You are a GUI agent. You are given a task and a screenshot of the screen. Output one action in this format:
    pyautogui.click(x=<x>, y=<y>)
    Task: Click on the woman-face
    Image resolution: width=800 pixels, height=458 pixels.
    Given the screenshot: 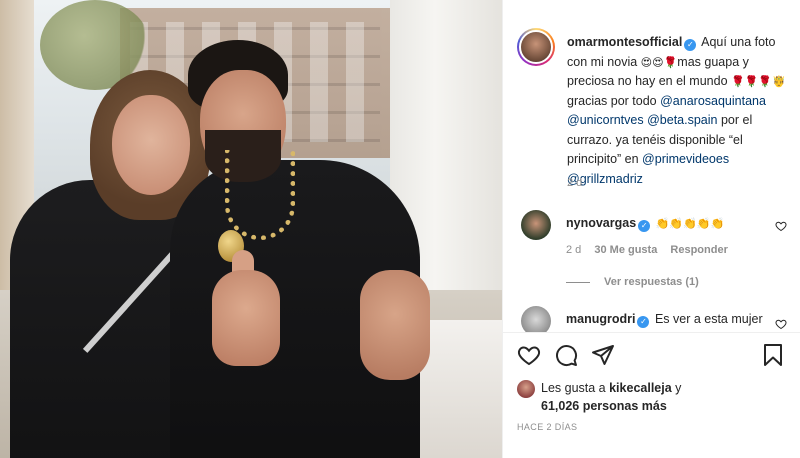 What is the action you would take?
    pyautogui.click(x=151, y=145)
    